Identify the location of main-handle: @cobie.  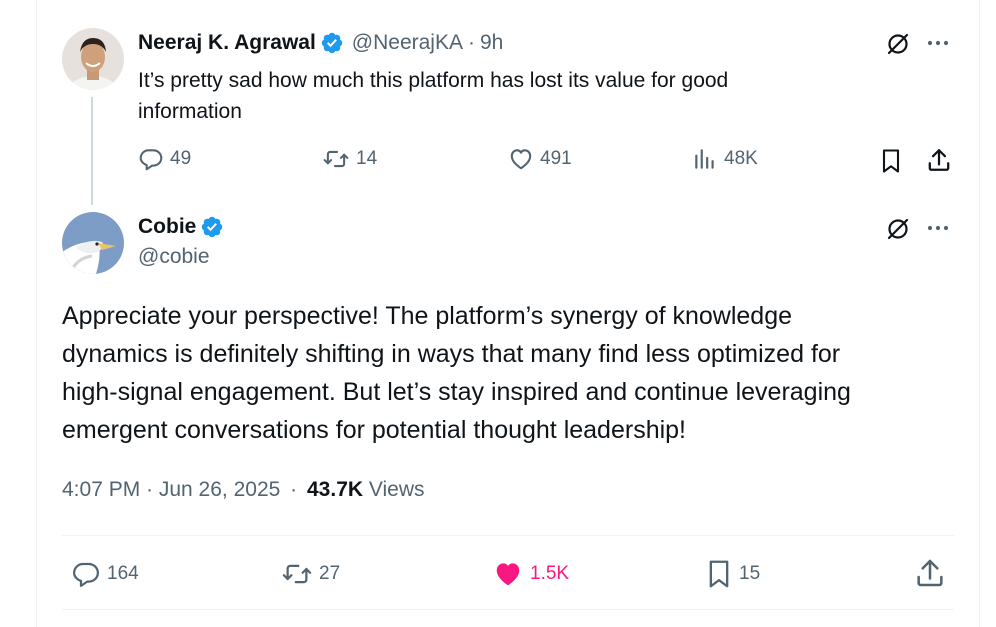
(174, 257).